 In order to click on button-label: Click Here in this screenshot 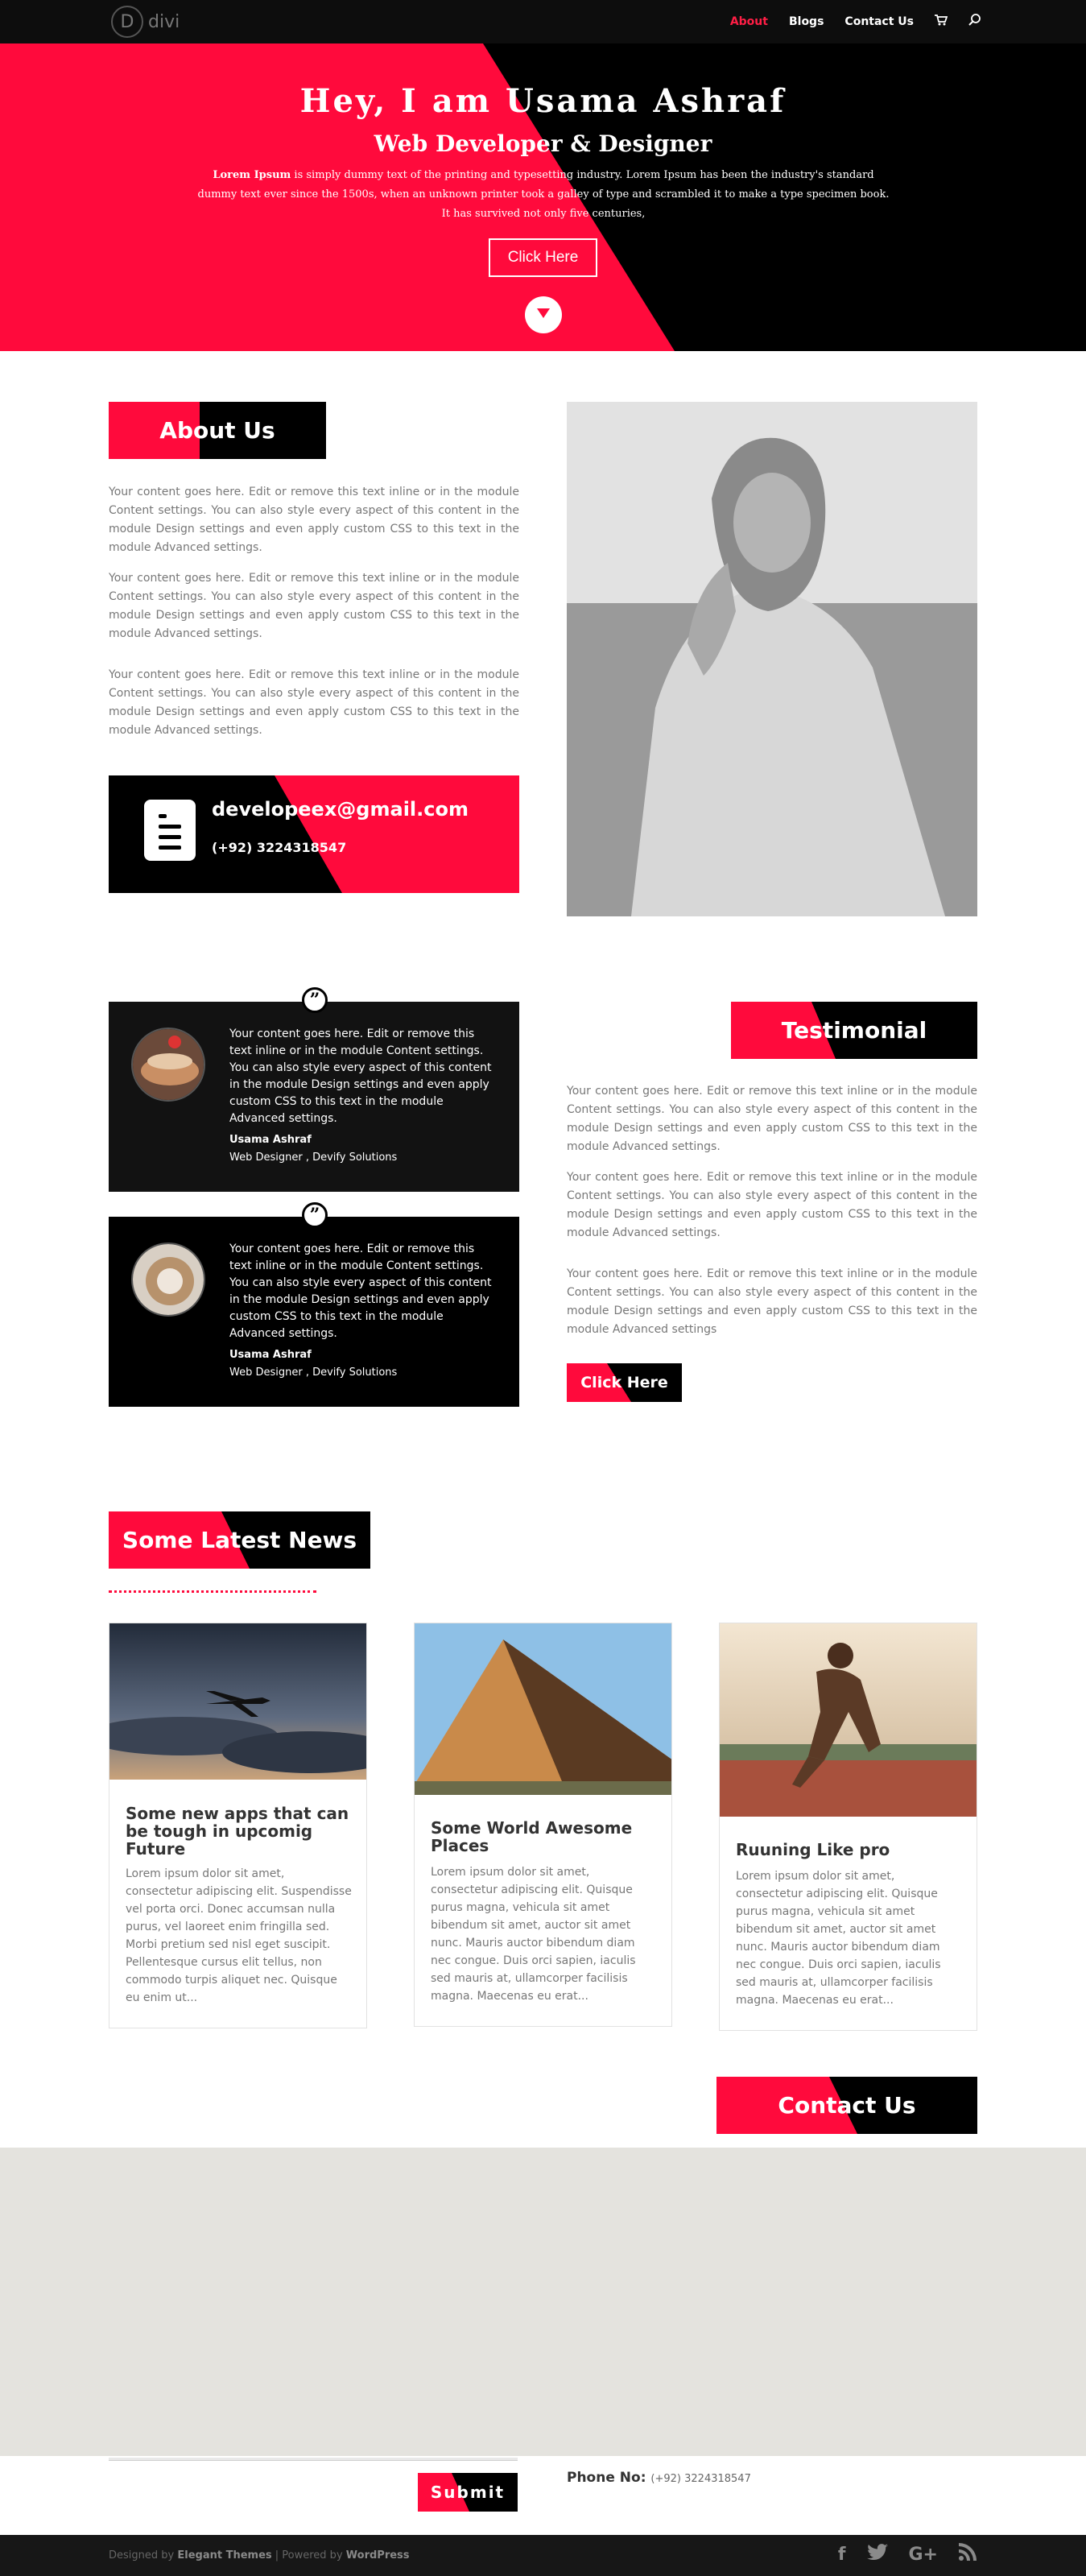, I will do `click(624, 1383)`.